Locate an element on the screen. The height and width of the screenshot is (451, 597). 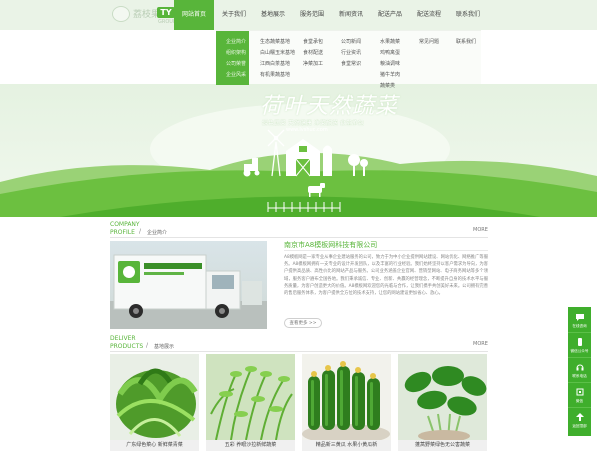
dropdown-item: 行业资讯 is located at coordinates (351, 53).